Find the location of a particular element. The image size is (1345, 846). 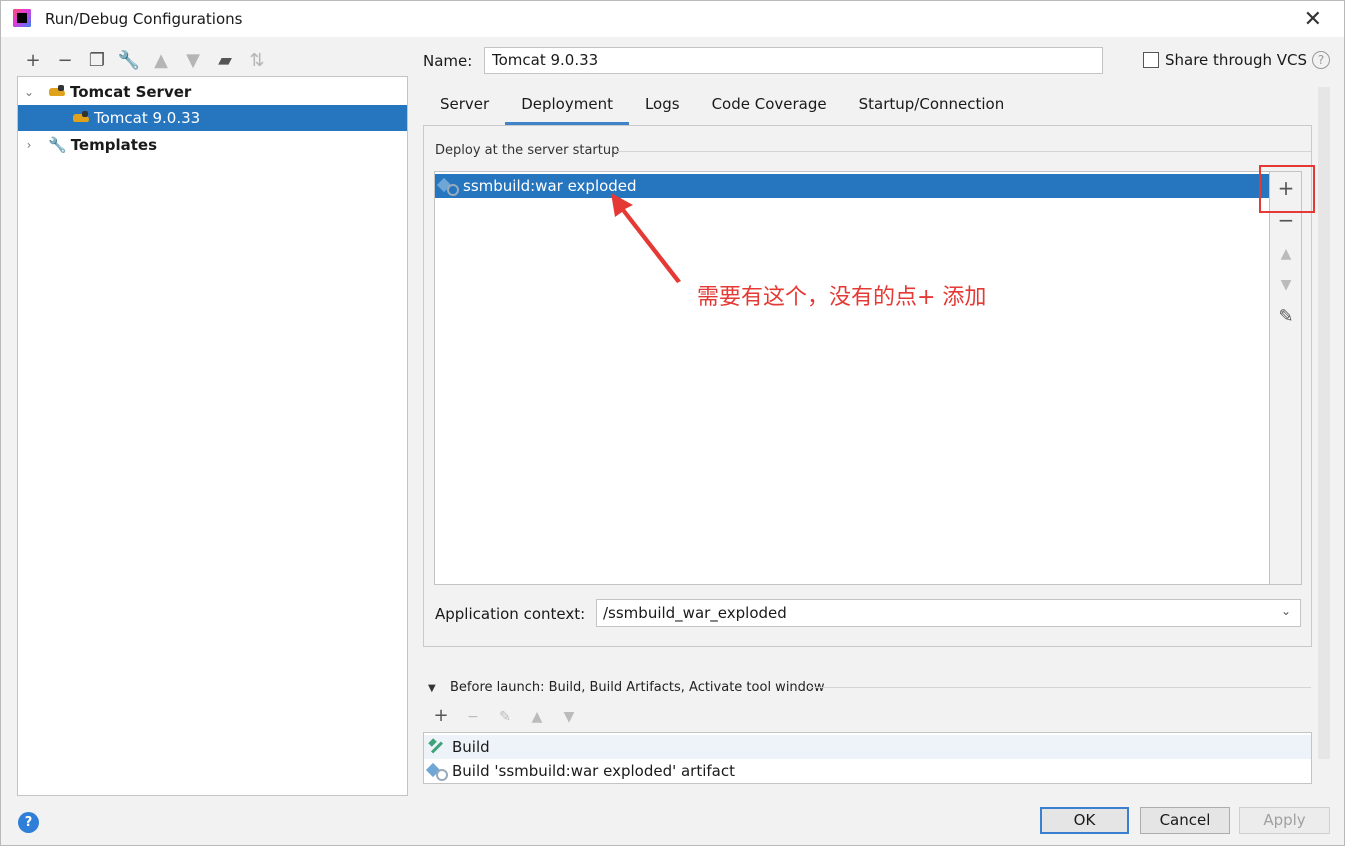

copy-icon: ❐ is located at coordinates (97, 60).